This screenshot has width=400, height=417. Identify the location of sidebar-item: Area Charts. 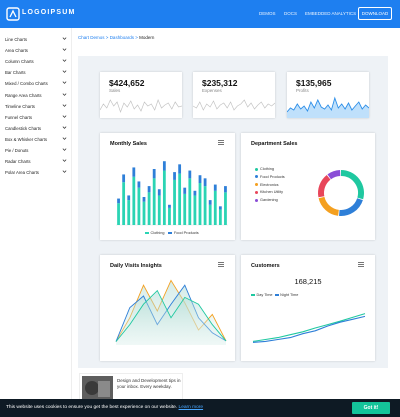
(36, 51).